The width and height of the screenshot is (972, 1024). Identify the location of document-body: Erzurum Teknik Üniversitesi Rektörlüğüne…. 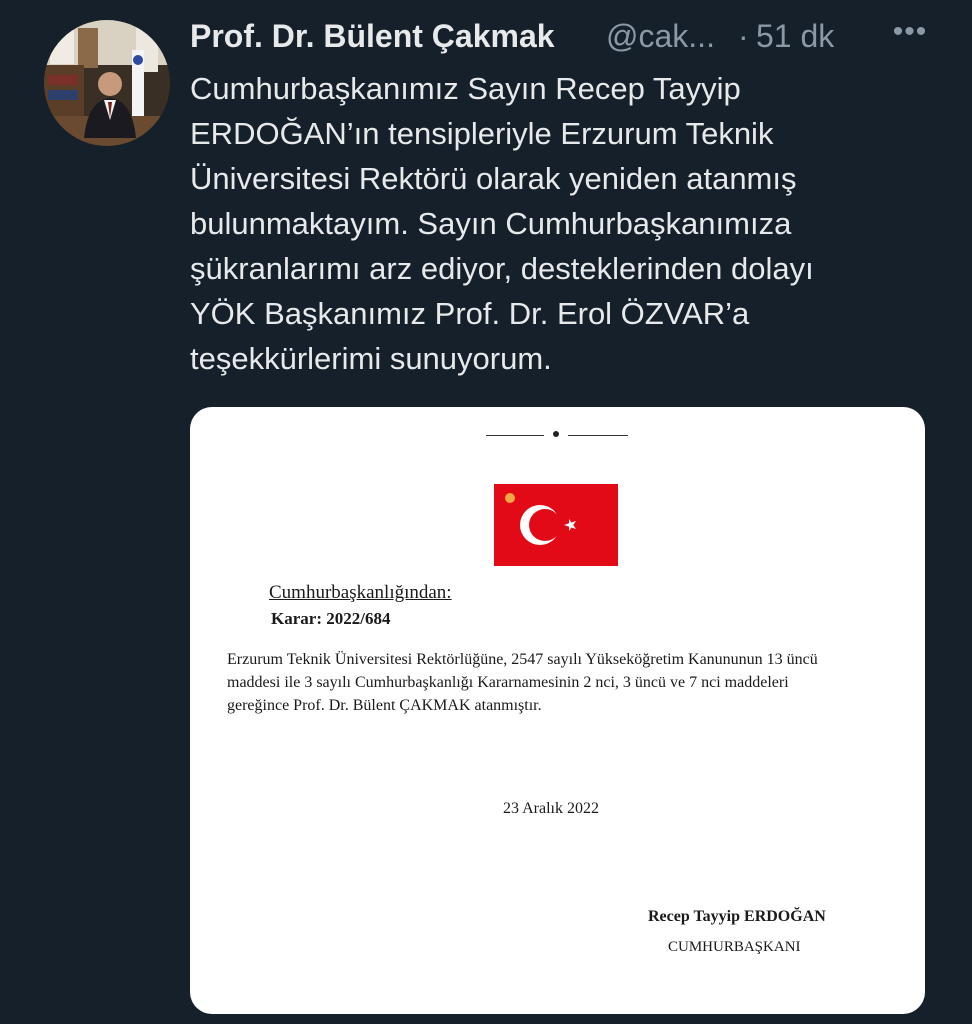
(557, 682).